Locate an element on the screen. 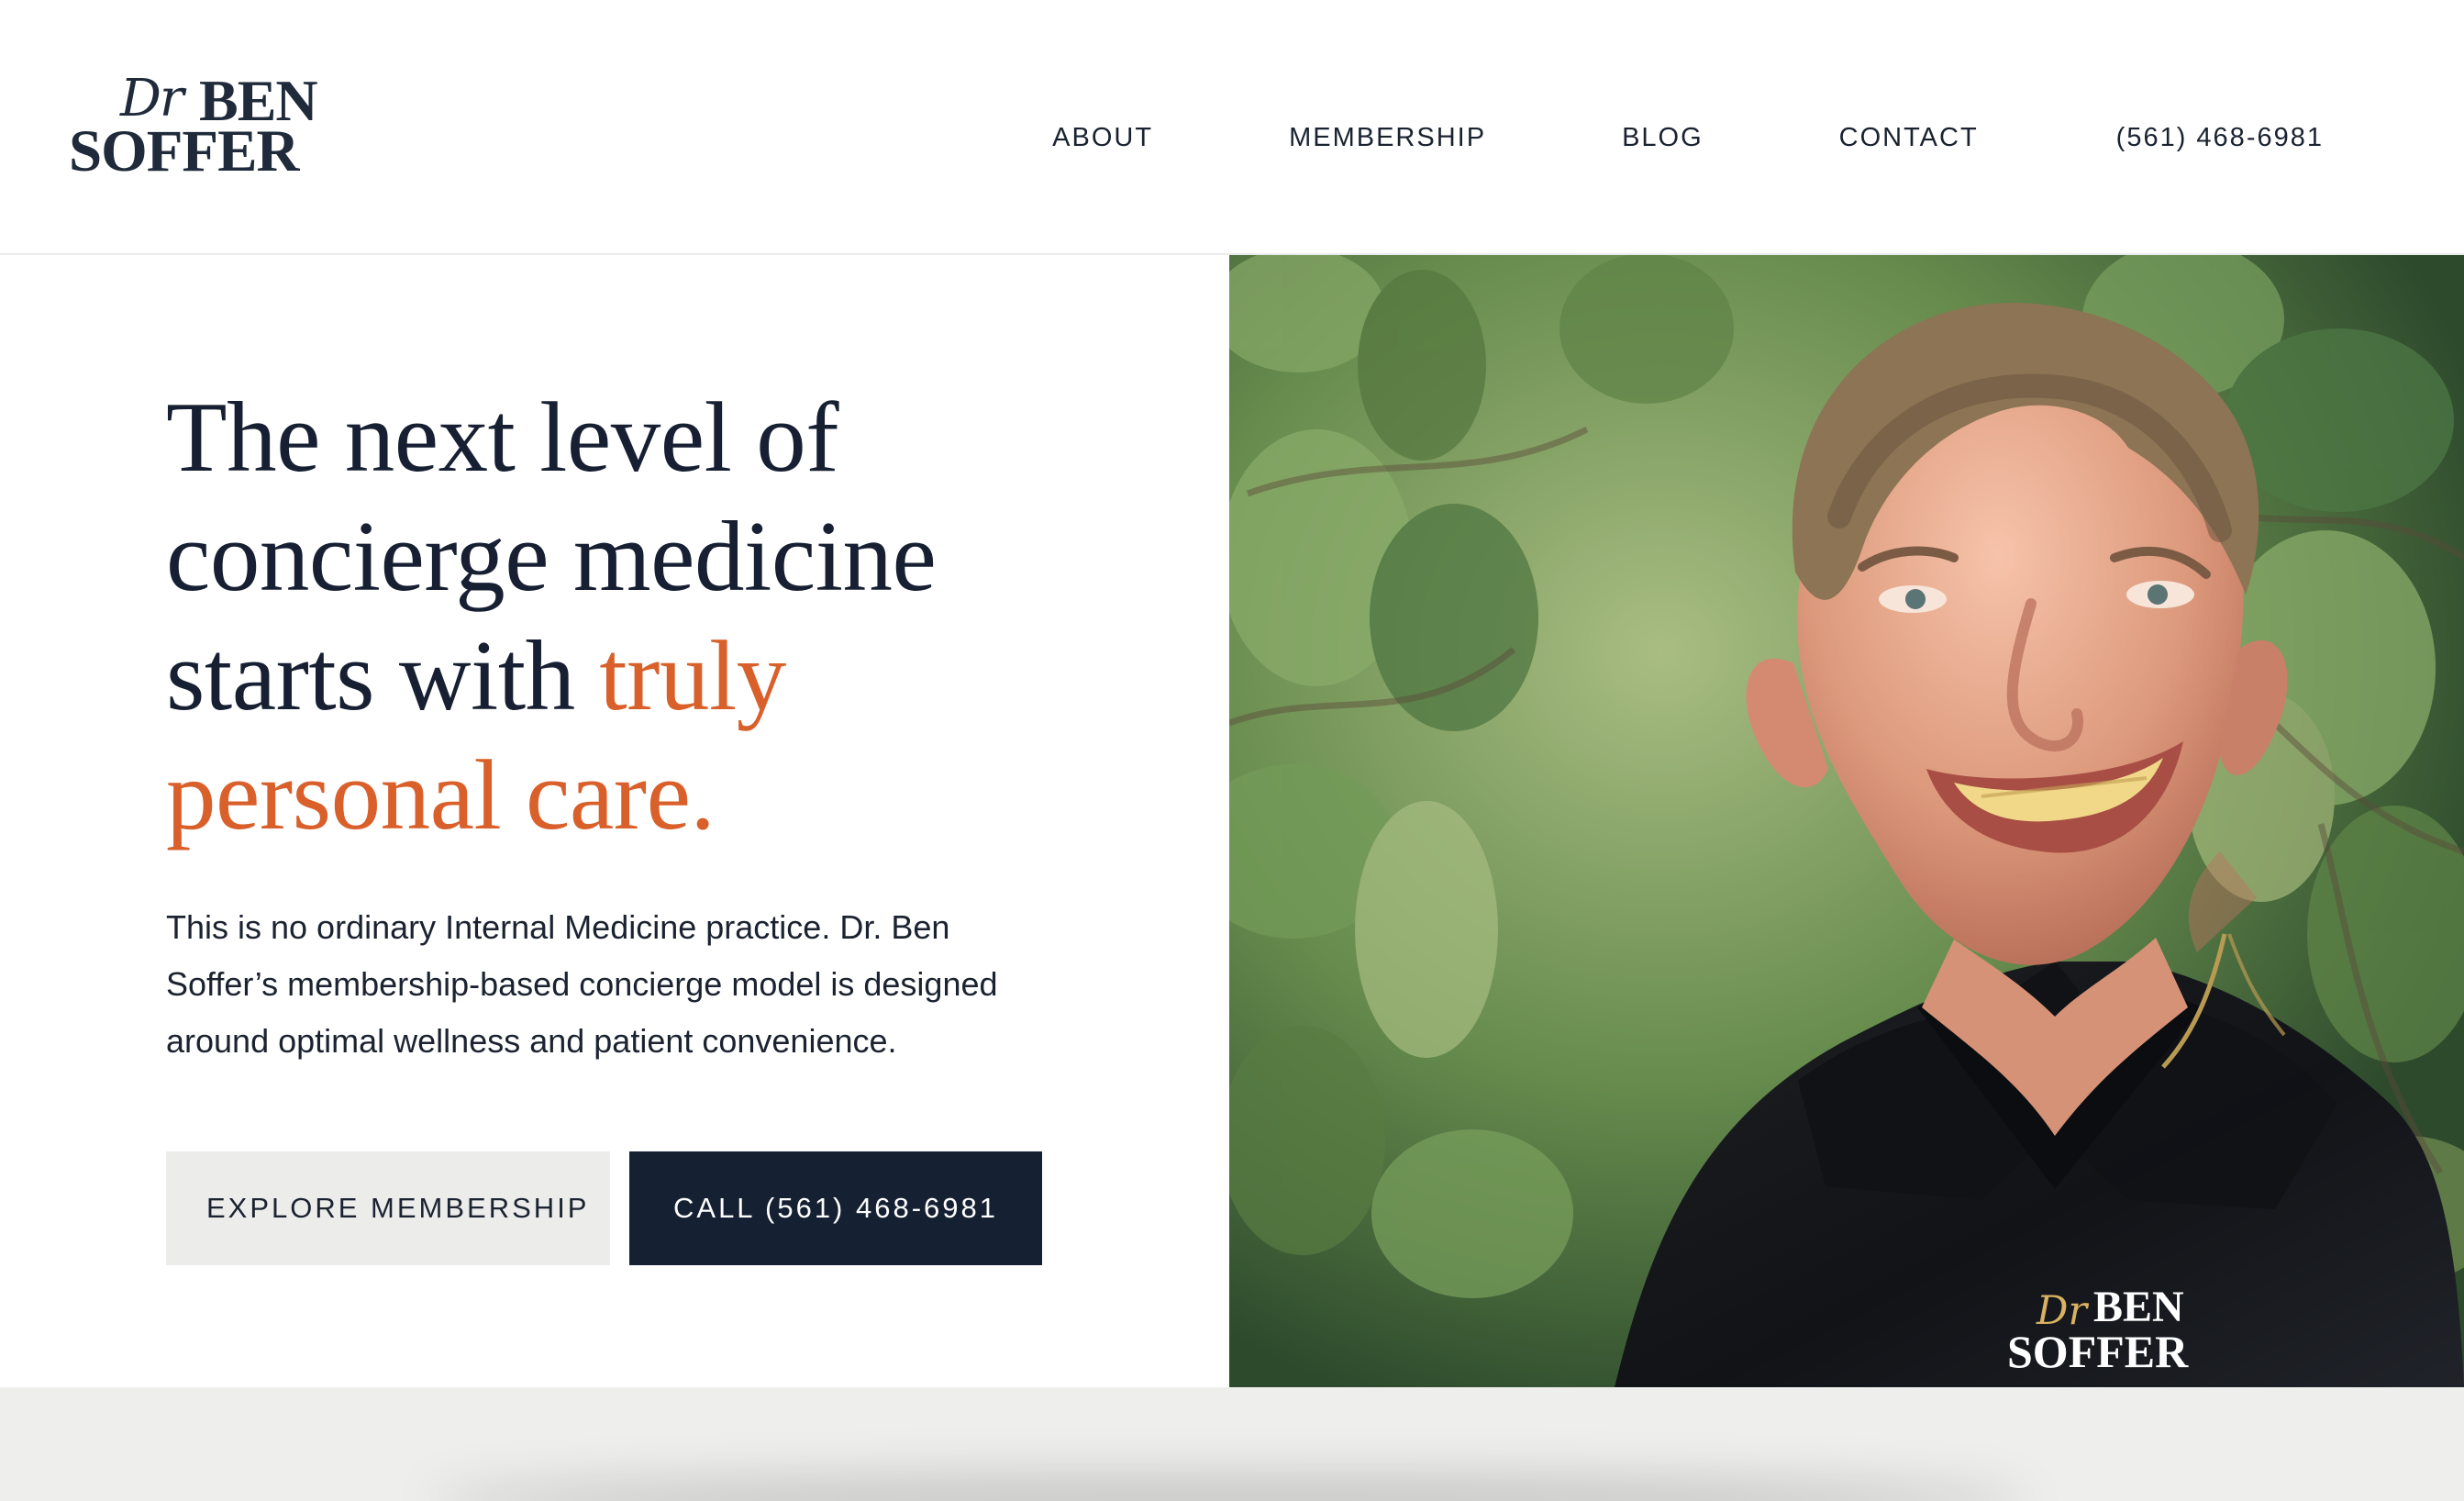 The width and height of the screenshot is (2464, 1501). nav-about-link: ABOUT is located at coordinates (1102, 138).